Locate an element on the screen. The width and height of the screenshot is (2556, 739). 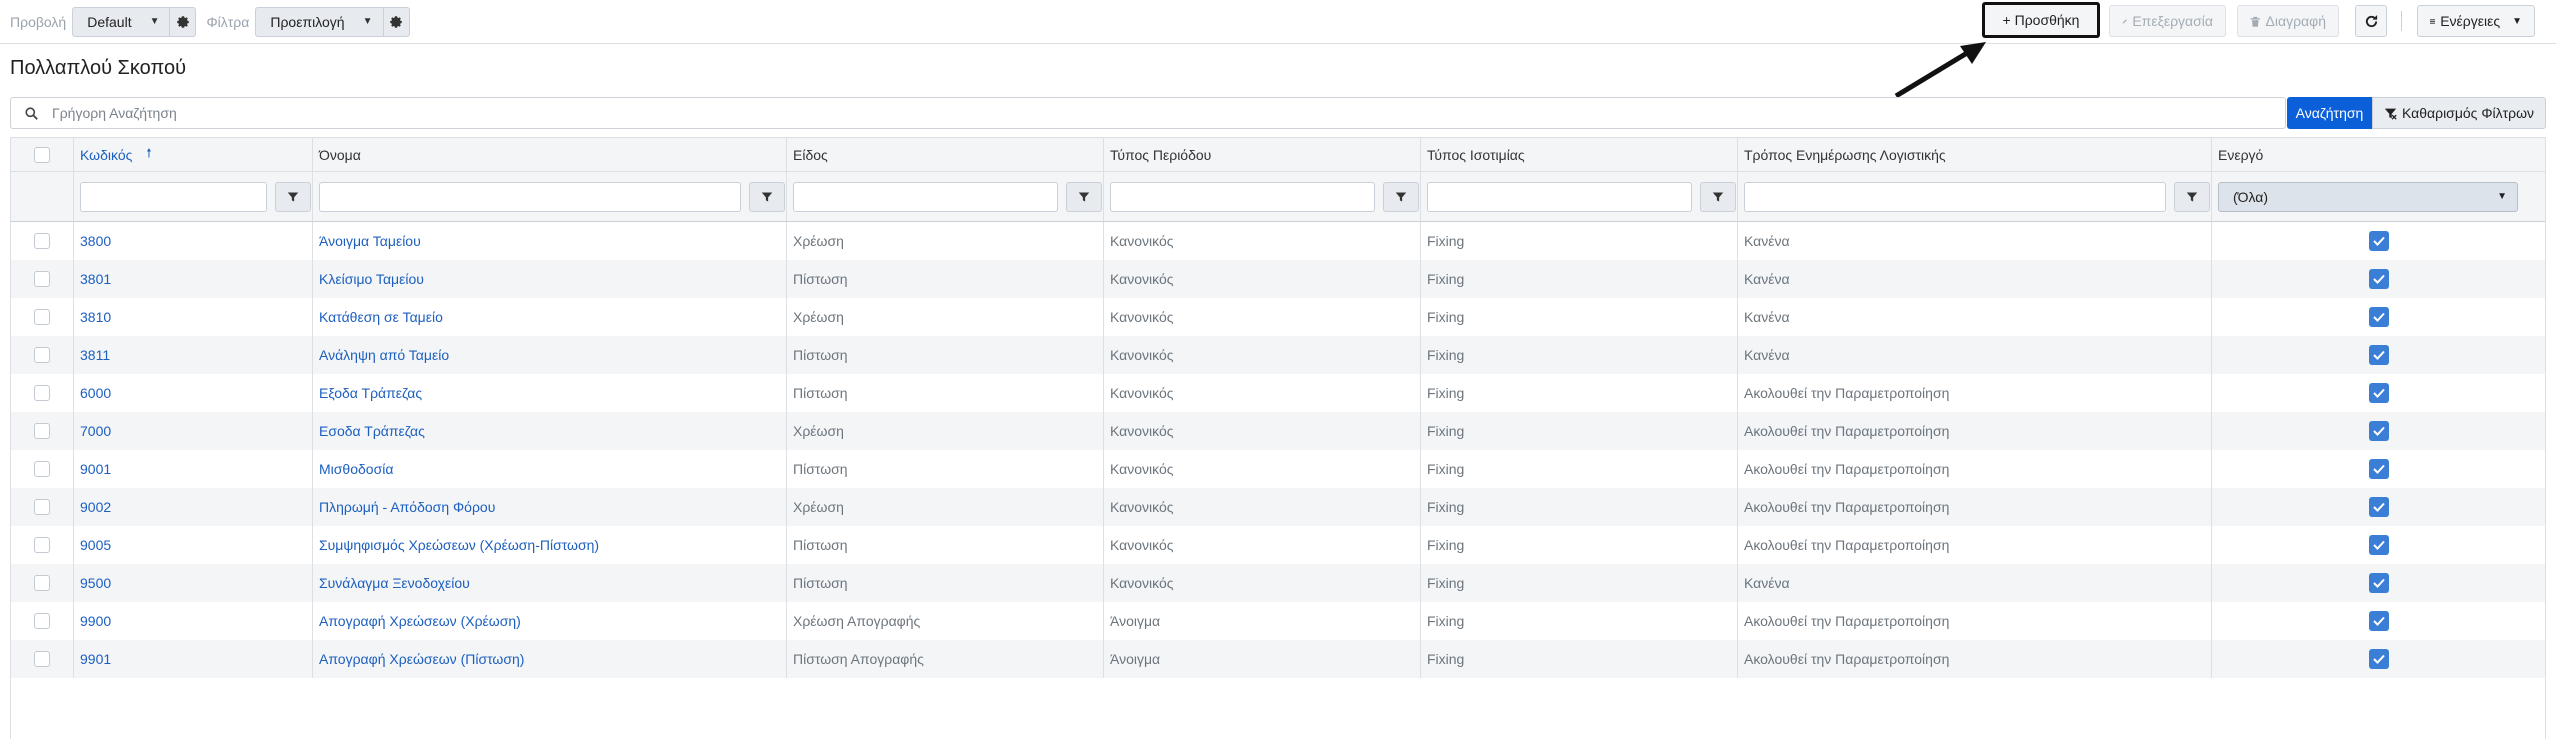
code-link: 9001 is located at coordinates (95, 469).